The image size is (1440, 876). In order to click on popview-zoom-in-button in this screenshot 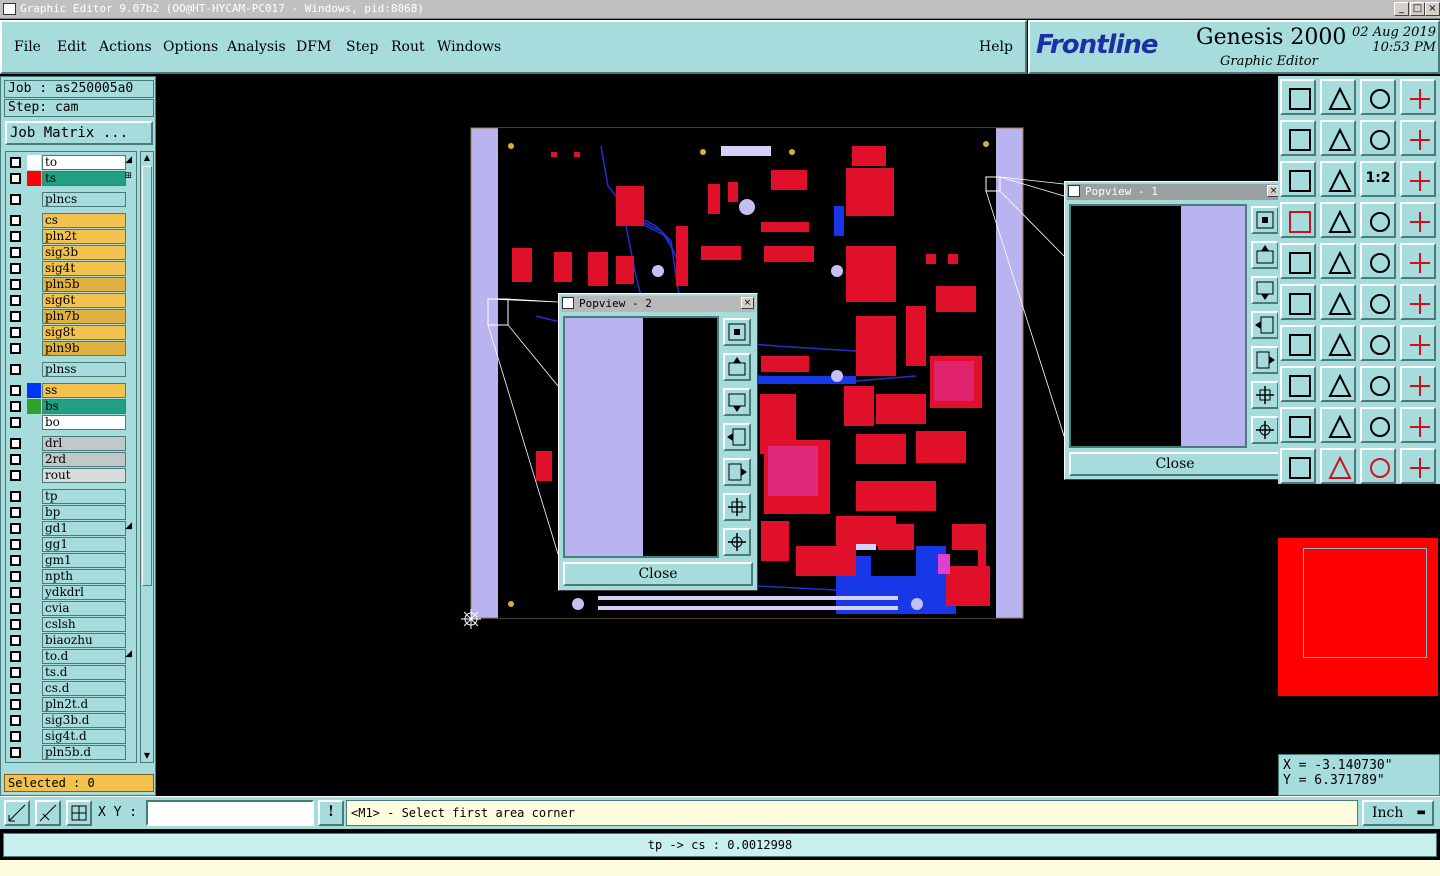, I will do `click(1265, 395)`.